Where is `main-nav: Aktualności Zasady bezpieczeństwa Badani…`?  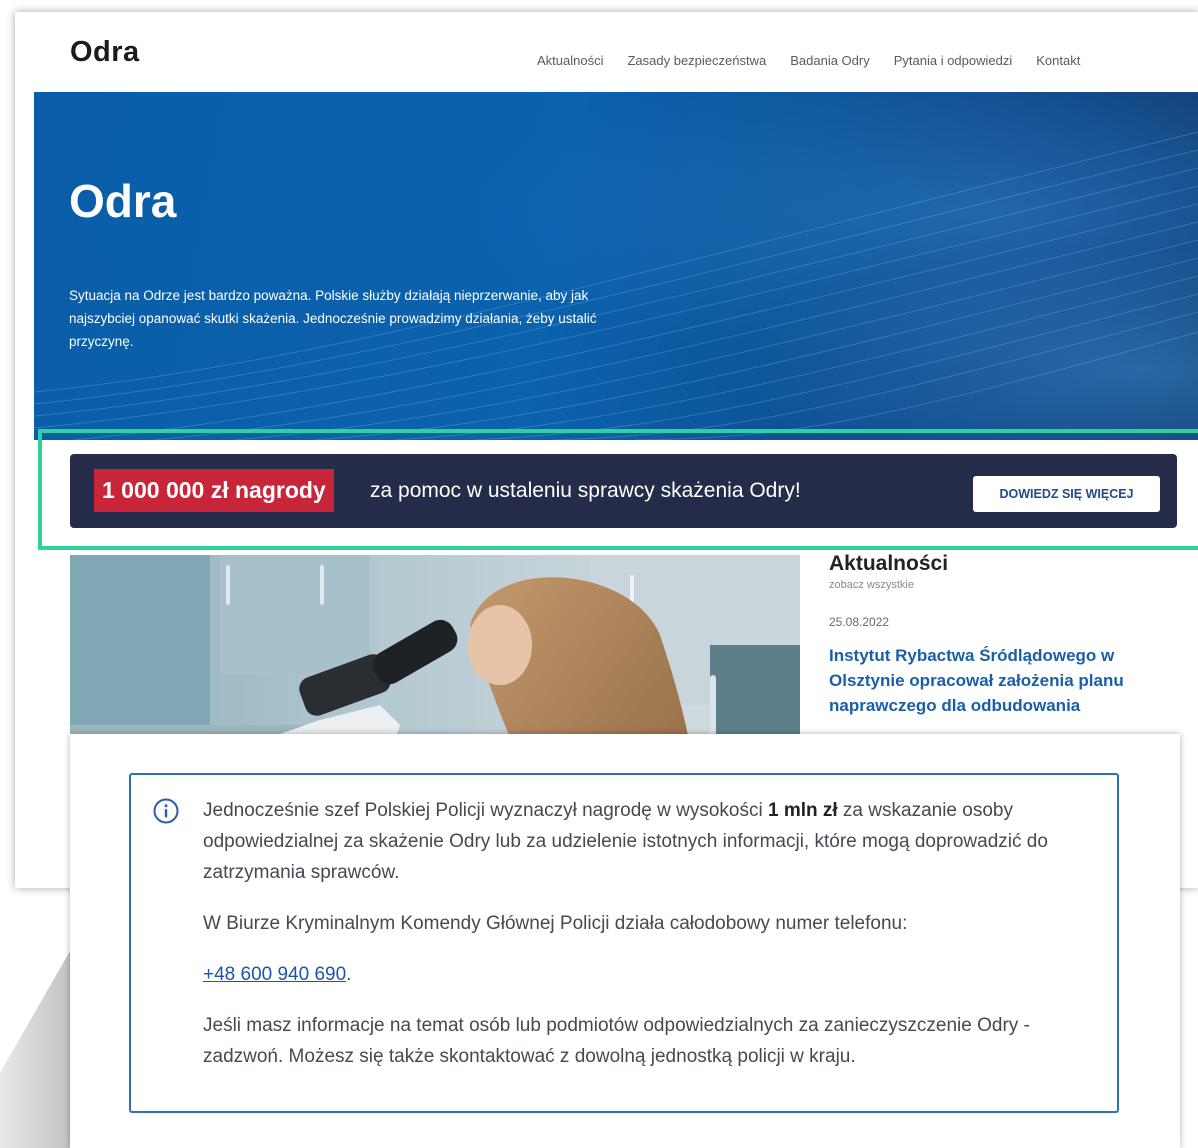 main-nav: Aktualności Zasady bezpieczeństwa Badani… is located at coordinates (808, 60).